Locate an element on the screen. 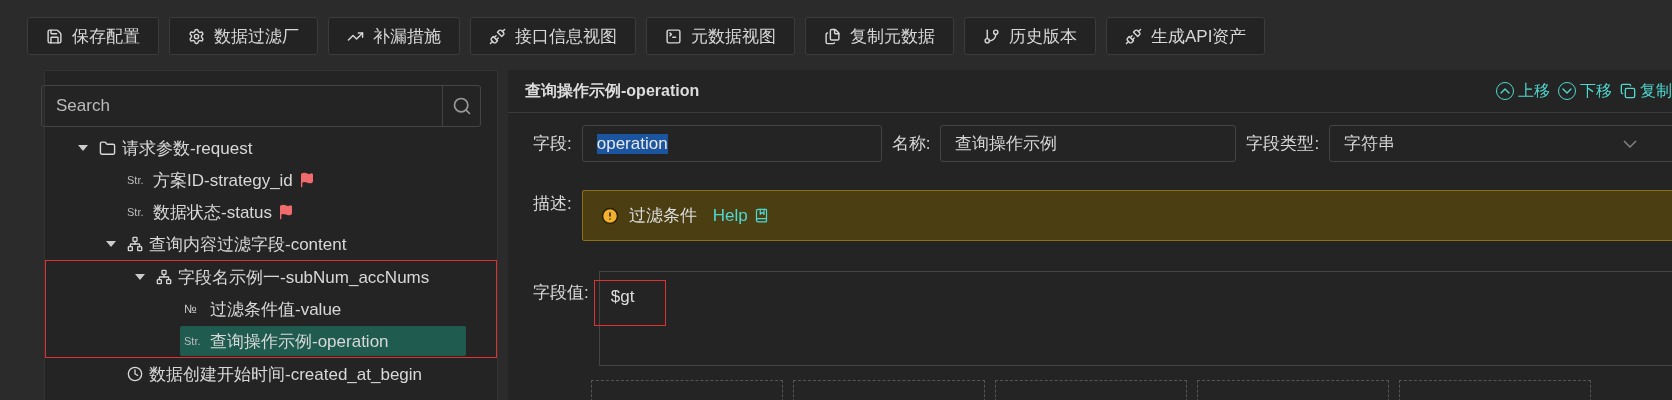 The width and height of the screenshot is (1672, 400). tree-item: 字段名示例一-subNum_accNums is located at coordinates (295, 277).